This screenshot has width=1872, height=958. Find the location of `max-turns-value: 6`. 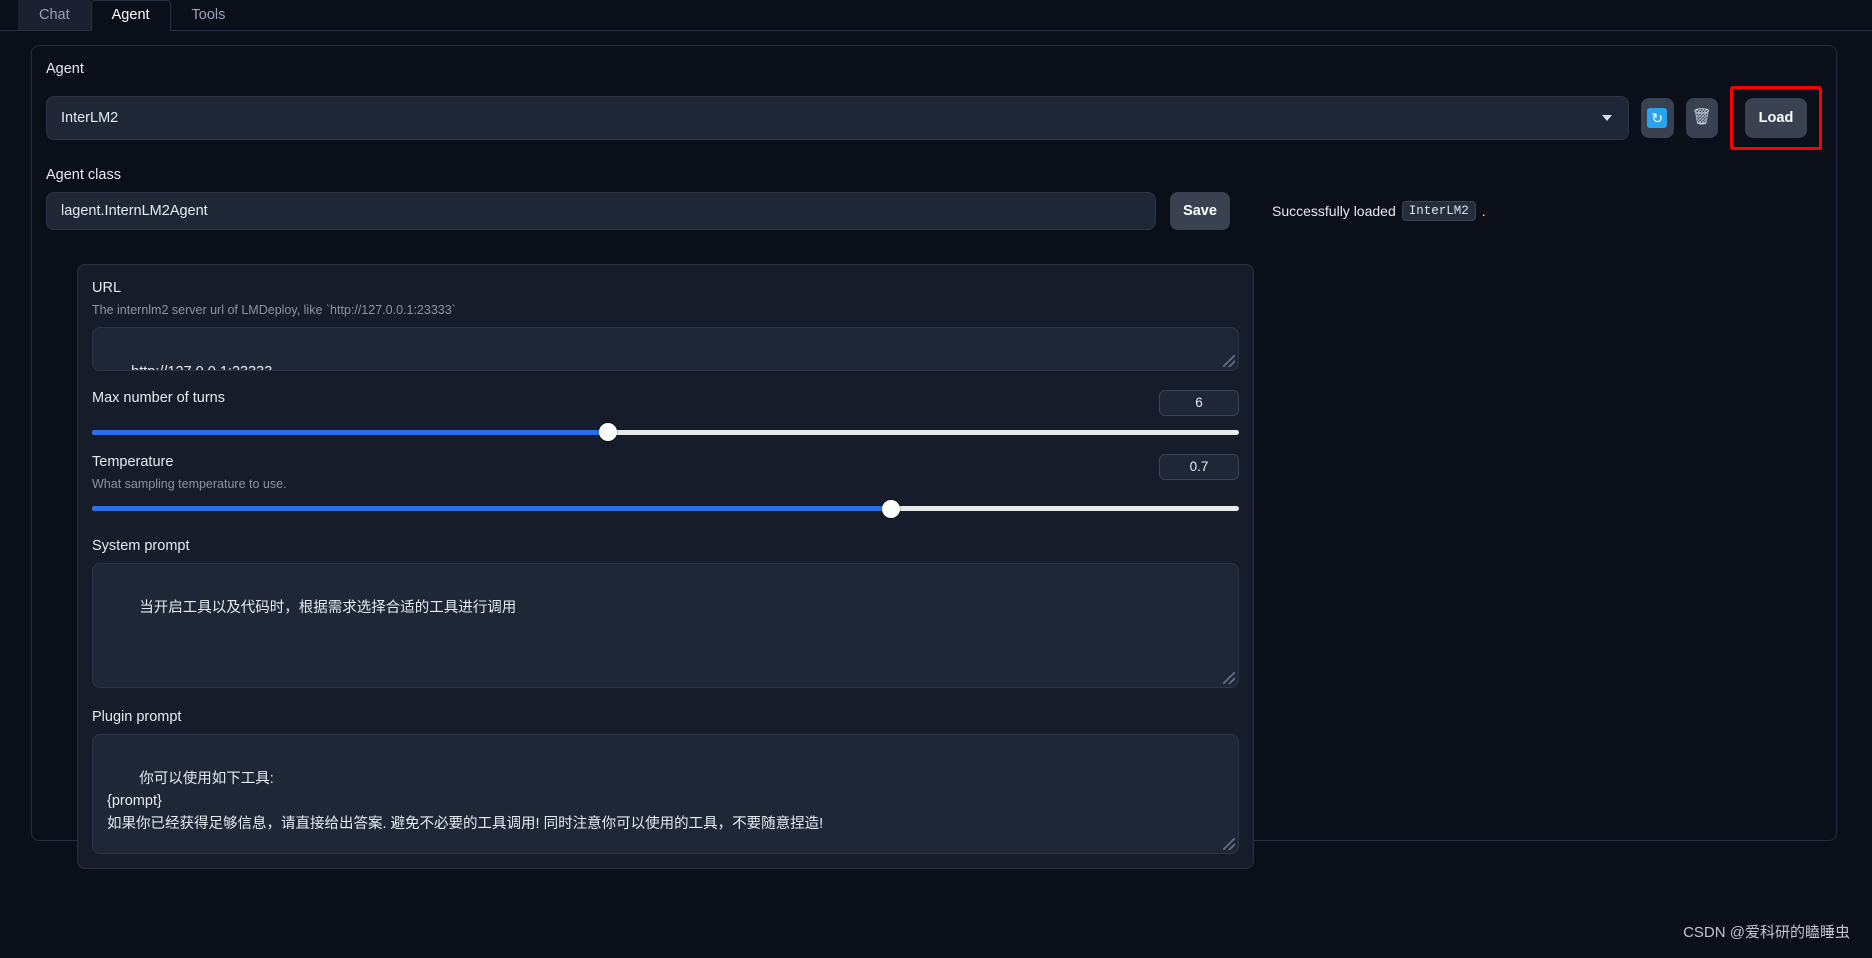

max-turns-value: 6 is located at coordinates (1199, 403).